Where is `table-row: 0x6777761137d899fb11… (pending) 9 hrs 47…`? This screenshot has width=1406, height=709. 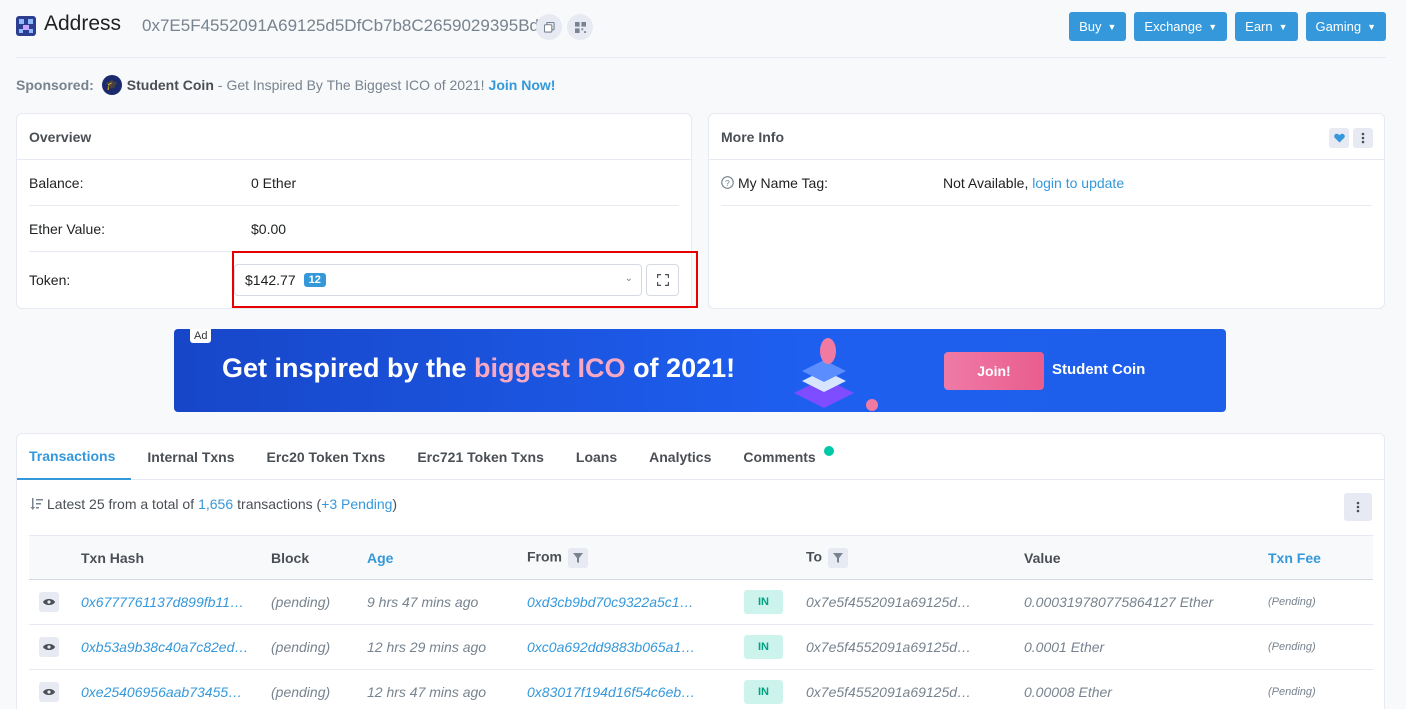
table-row: 0x6777761137d899fb11… (pending) 9 hrs 47… is located at coordinates (701, 602).